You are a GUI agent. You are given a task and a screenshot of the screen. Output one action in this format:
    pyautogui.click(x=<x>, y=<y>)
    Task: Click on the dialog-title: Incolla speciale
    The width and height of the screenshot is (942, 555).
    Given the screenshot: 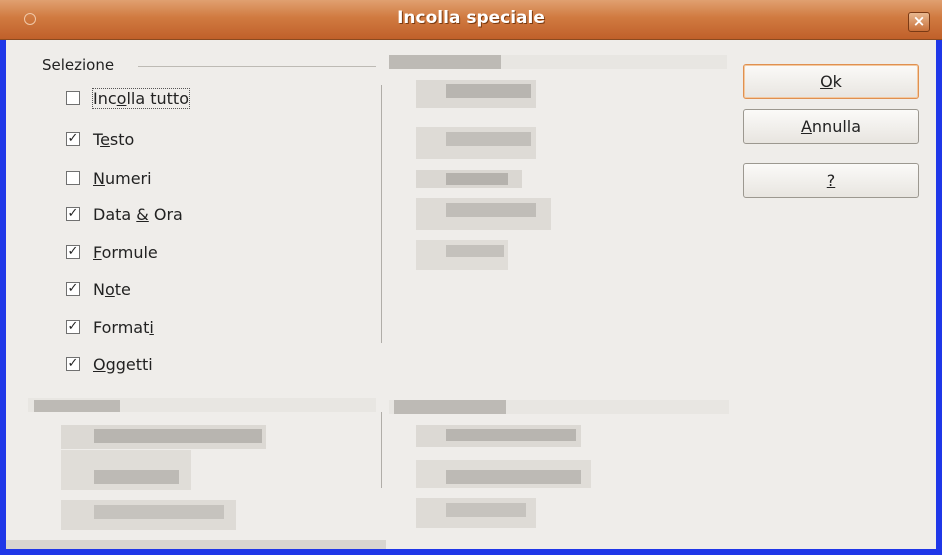 What is the action you would take?
    pyautogui.click(x=471, y=18)
    